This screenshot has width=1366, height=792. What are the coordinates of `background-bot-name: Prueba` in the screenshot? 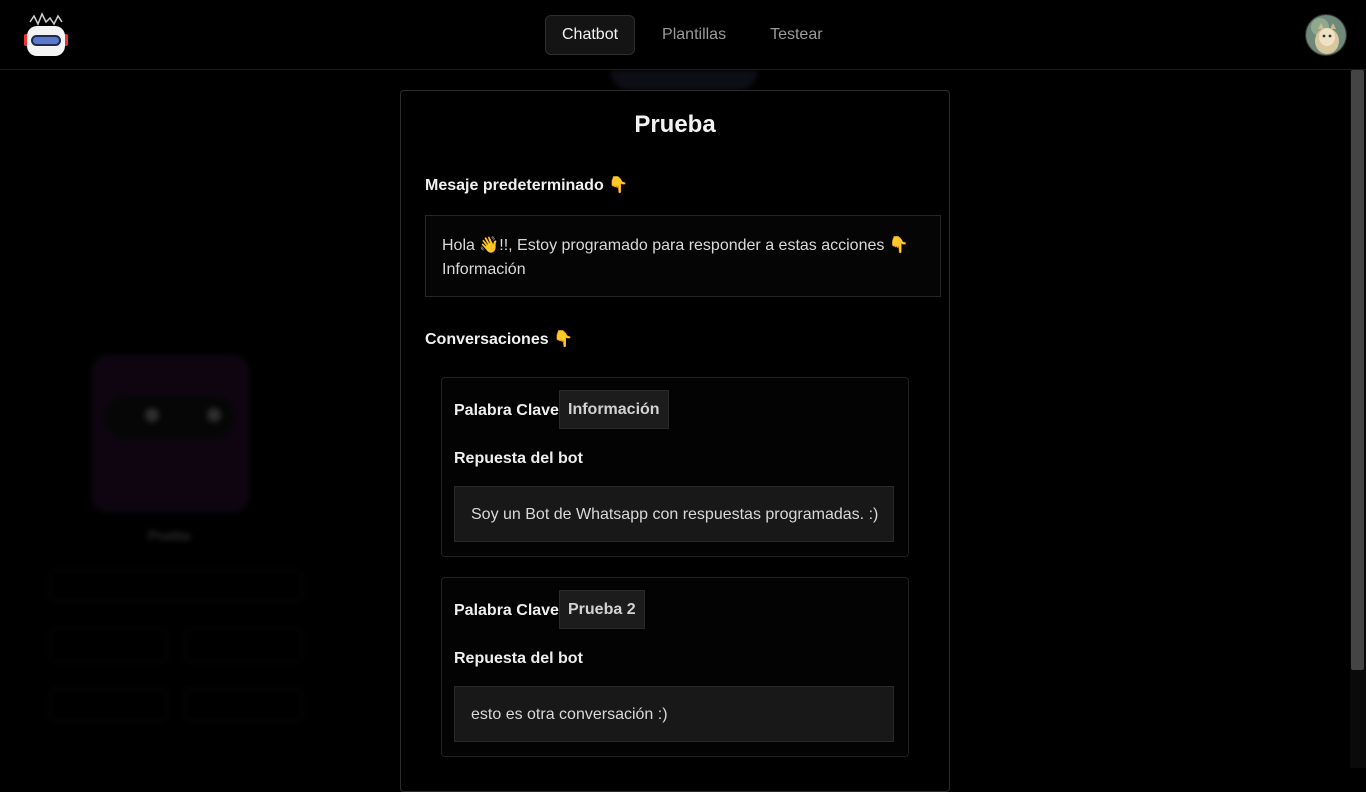 It's located at (169, 535).